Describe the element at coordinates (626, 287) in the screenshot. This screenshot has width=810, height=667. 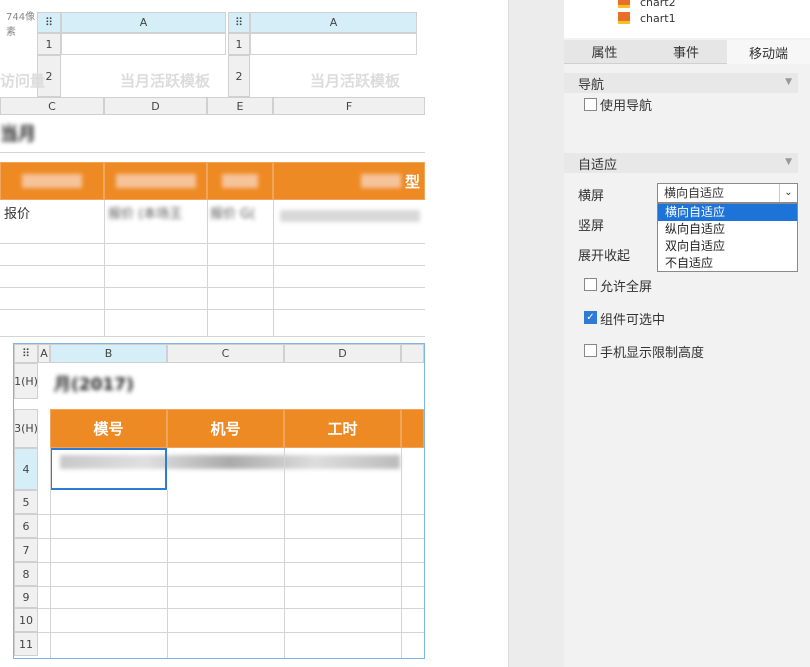
I see `allow-fullscreen-label: 允许全屏` at that location.